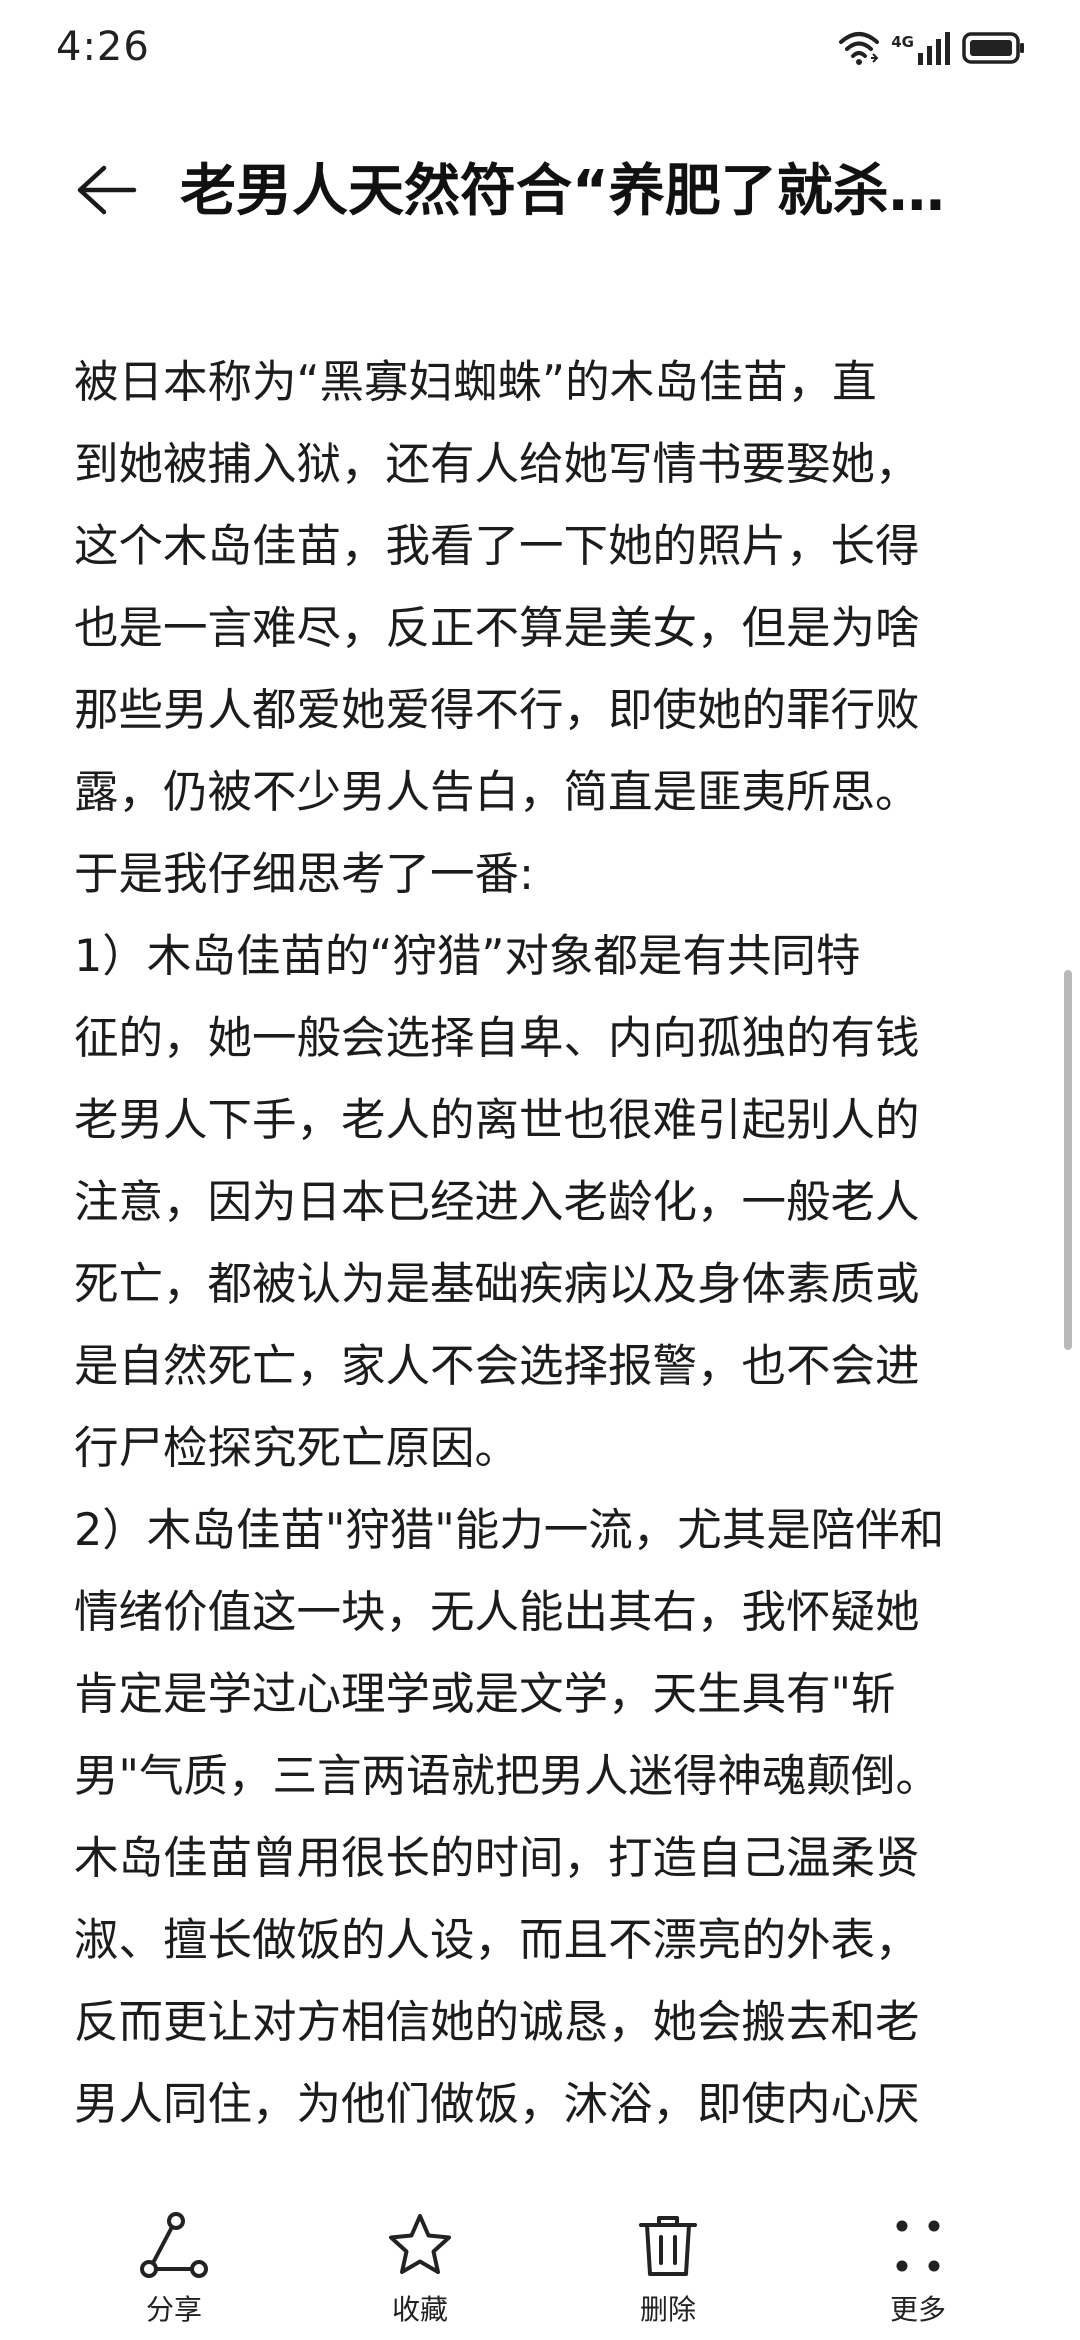 The height and width of the screenshot is (2340, 1080). What do you see at coordinates (667, 2309) in the screenshot?
I see `delete-label: 删除` at bounding box center [667, 2309].